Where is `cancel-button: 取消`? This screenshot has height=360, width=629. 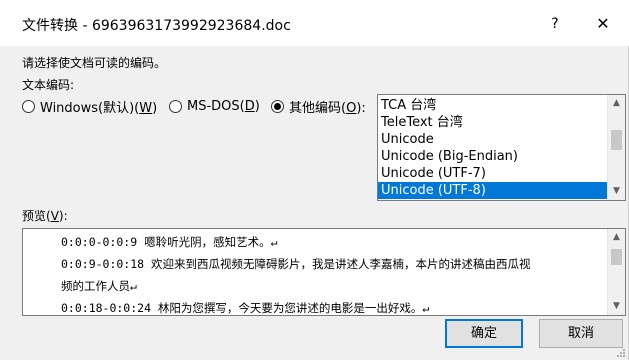 cancel-button: 取消 is located at coordinates (581, 333).